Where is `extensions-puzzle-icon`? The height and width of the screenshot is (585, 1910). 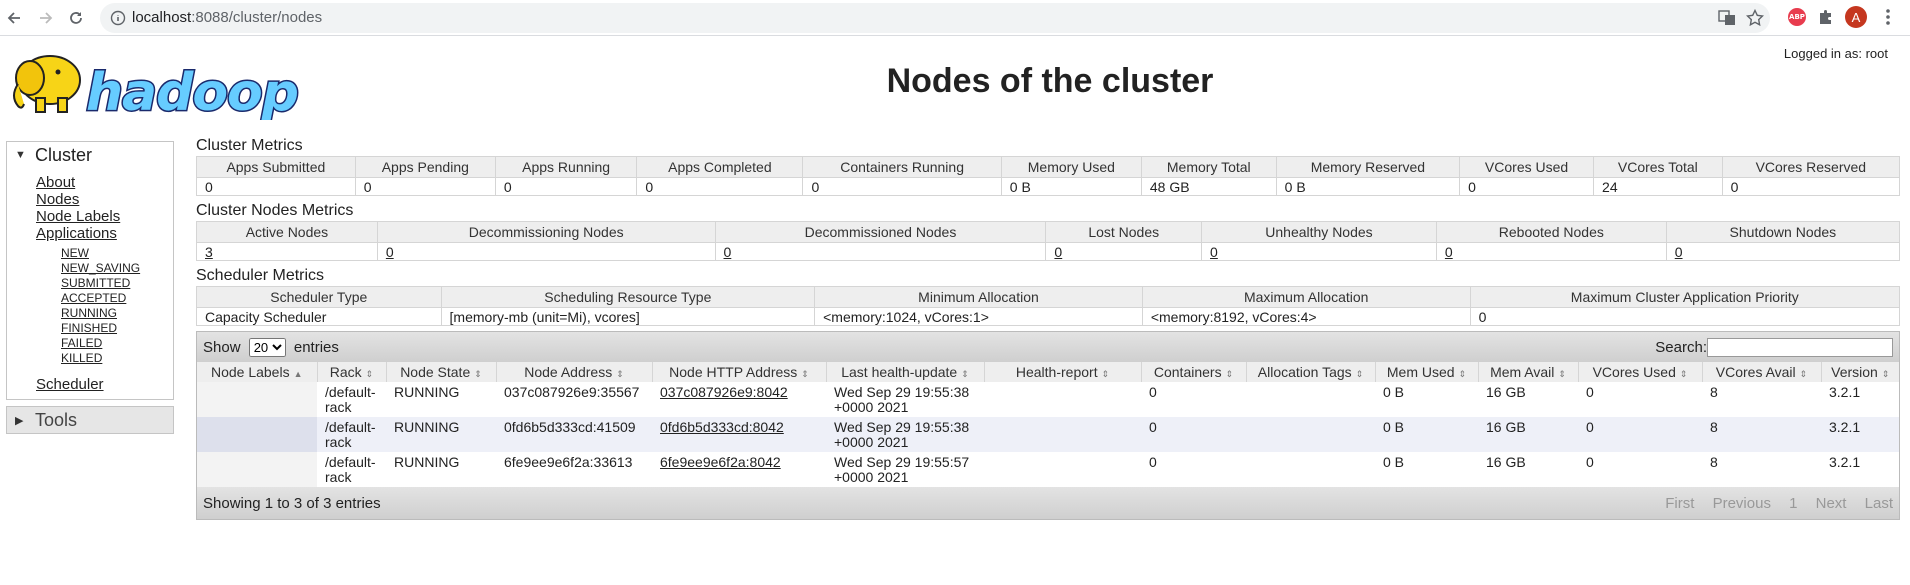
extensions-puzzle-icon is located at coordinates (1826, 17).